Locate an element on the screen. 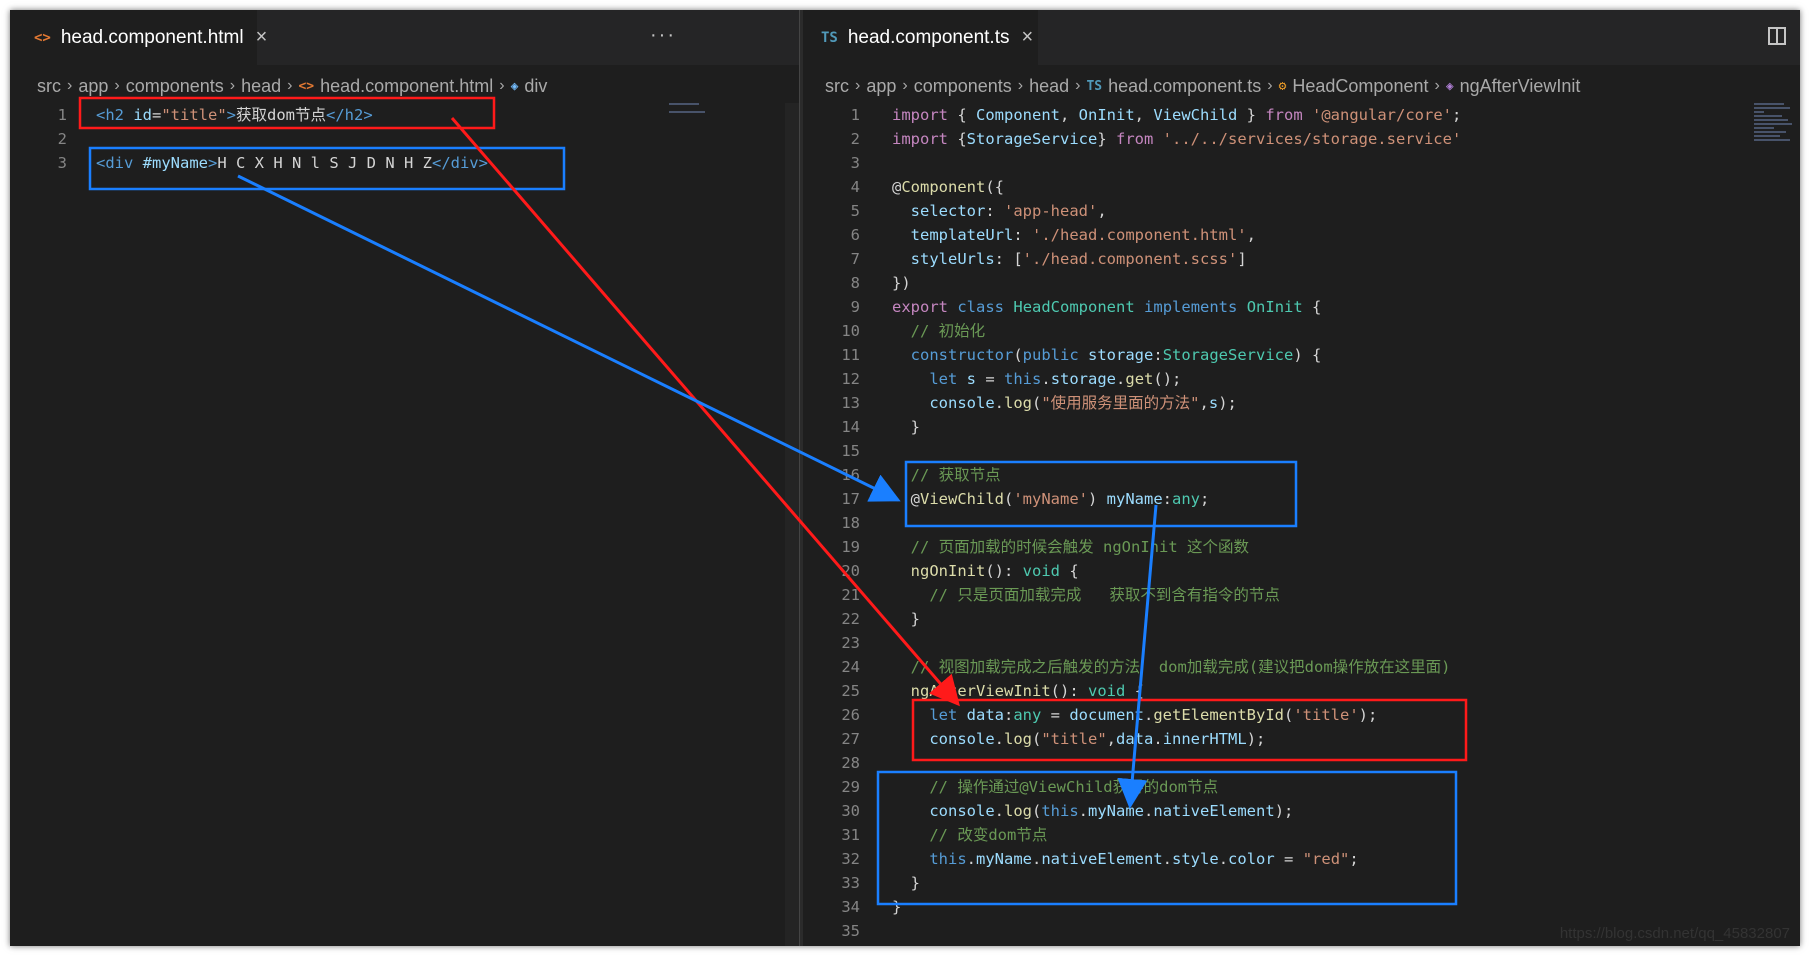 The height and width of the screenshot is (956, 1809). line-number: 24 is located at coordinates (850, 667).